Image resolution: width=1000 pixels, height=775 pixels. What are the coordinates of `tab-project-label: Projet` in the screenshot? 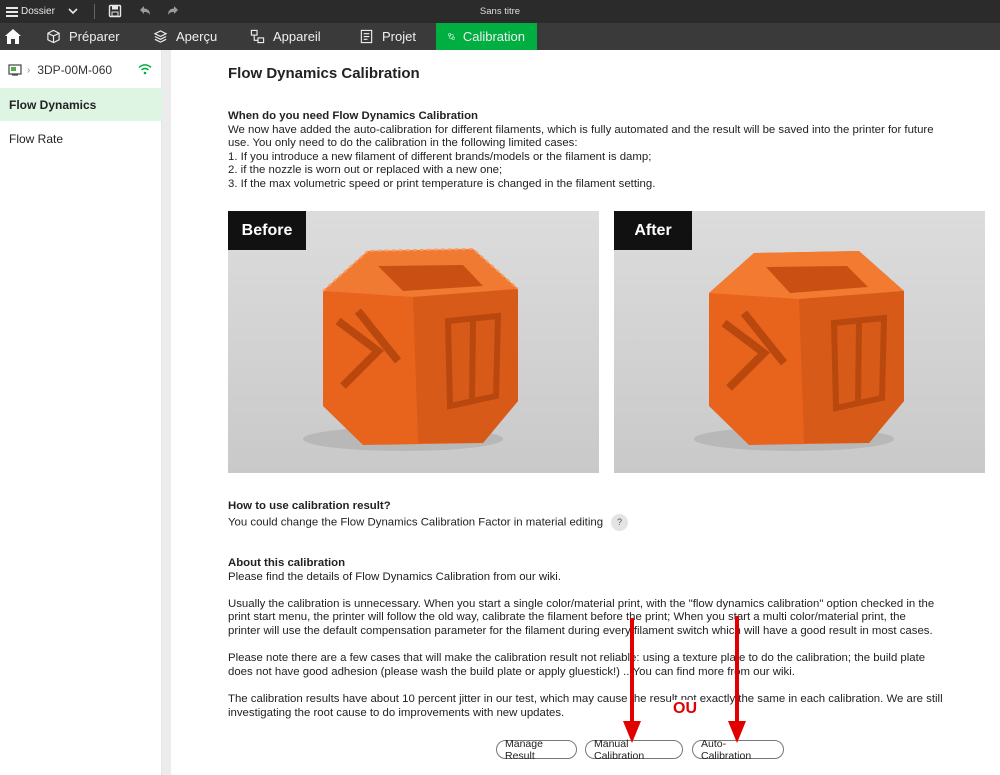 It's located at (399, 36).